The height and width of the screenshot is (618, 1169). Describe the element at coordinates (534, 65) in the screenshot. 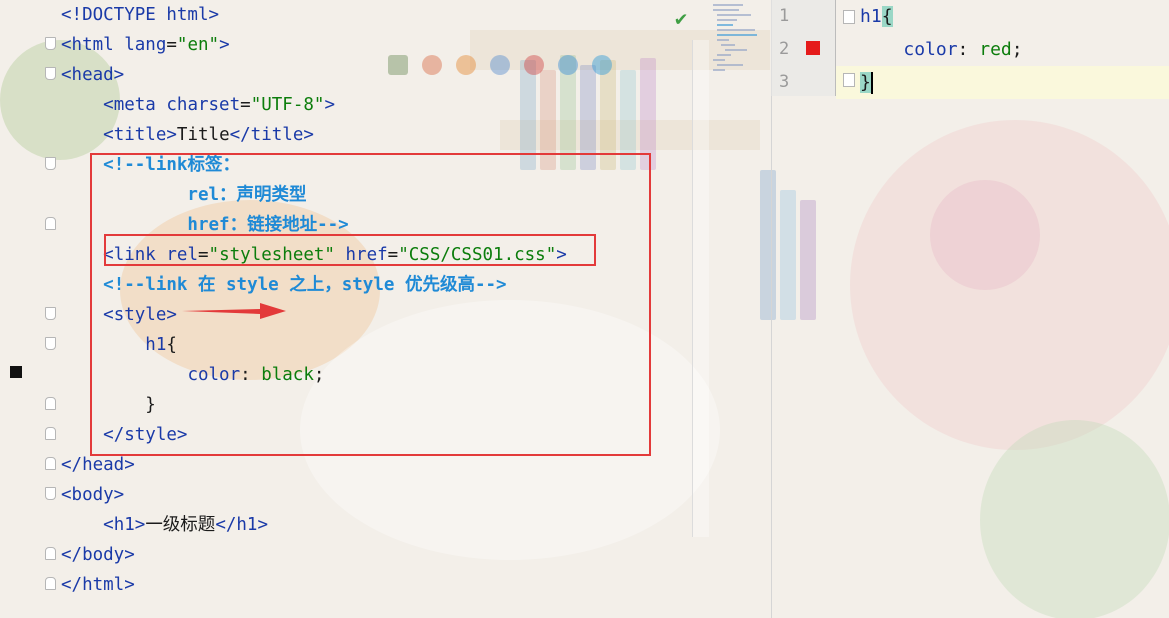

I see `opera-icon` at that location.